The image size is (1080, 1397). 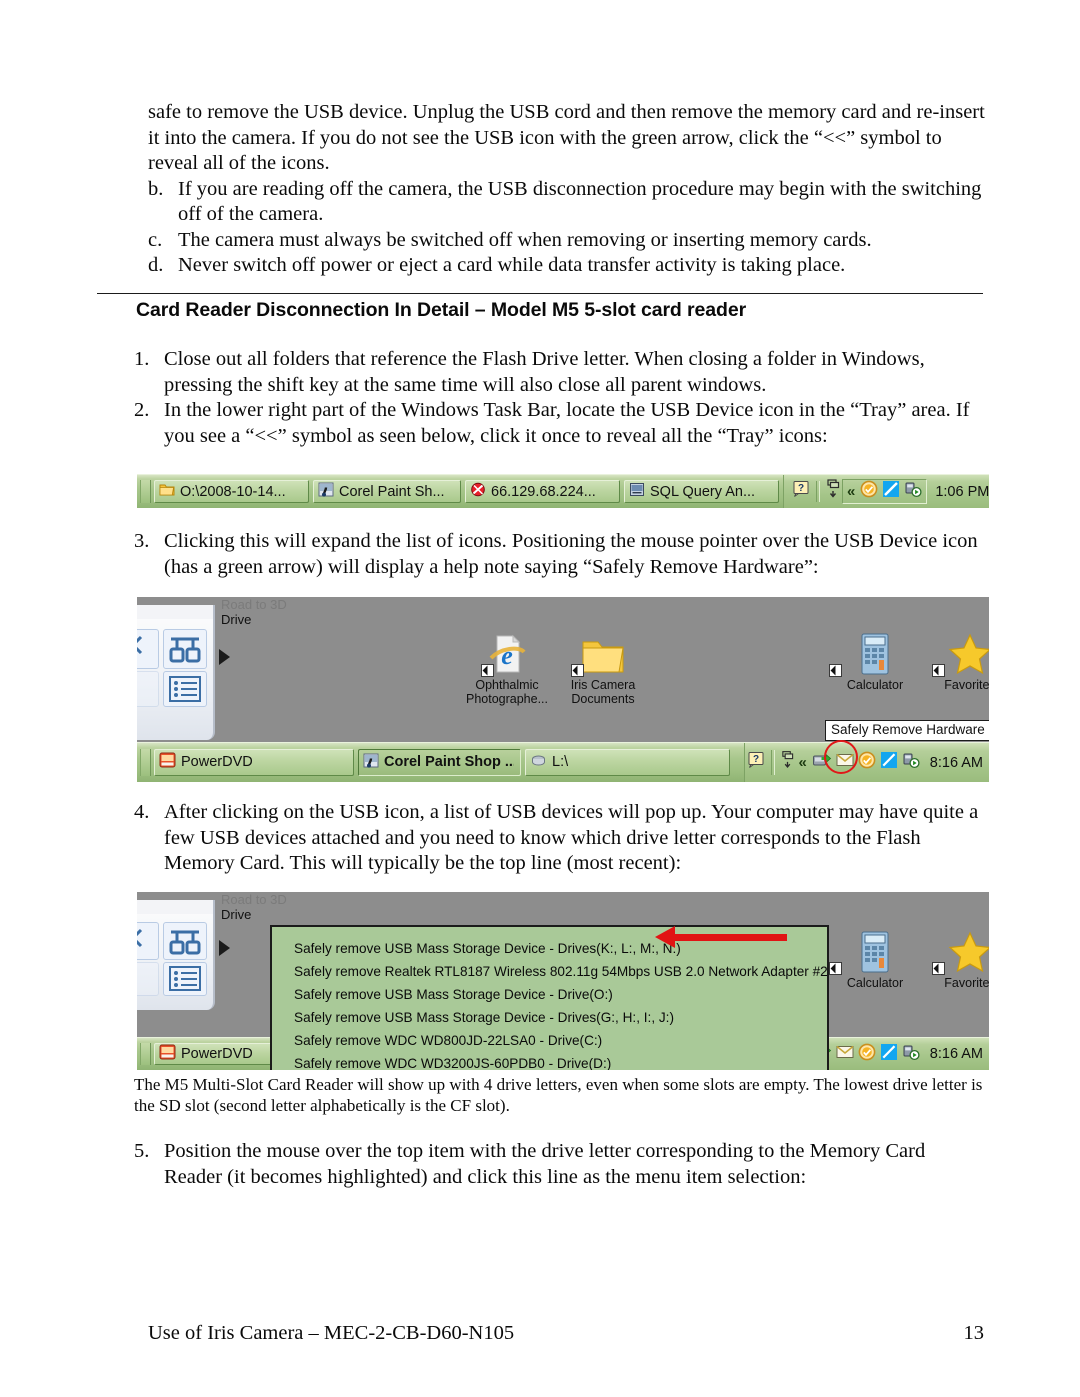 What do you see at coordinates (254, 604) in the screenshot?
I see `window-fragment-caption-line1: Road to 3D` at bounding box center [254, 604].